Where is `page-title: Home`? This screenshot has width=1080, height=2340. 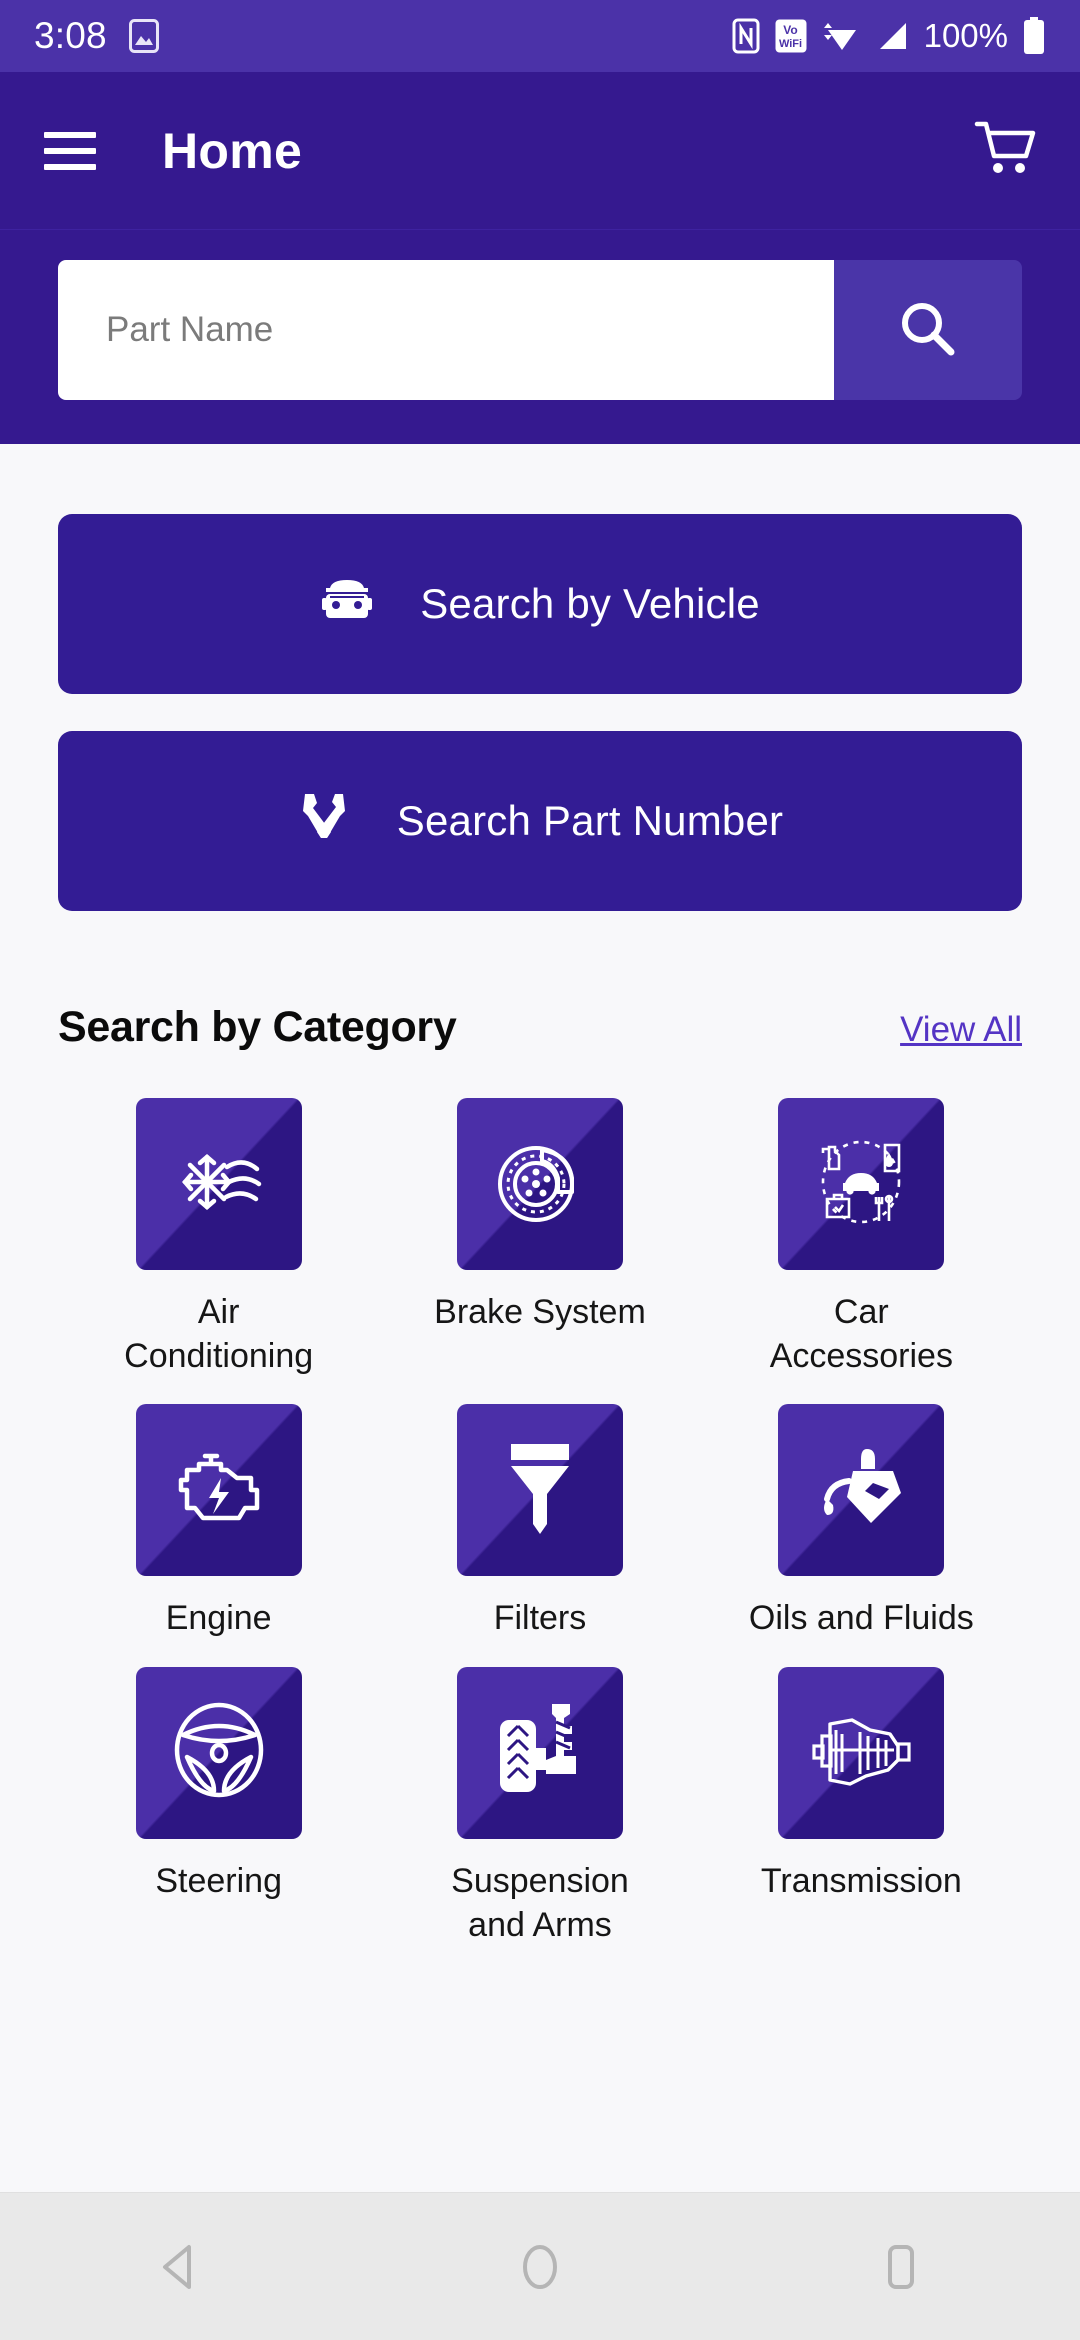
page-title: Home is located at coordinates (232, 150).